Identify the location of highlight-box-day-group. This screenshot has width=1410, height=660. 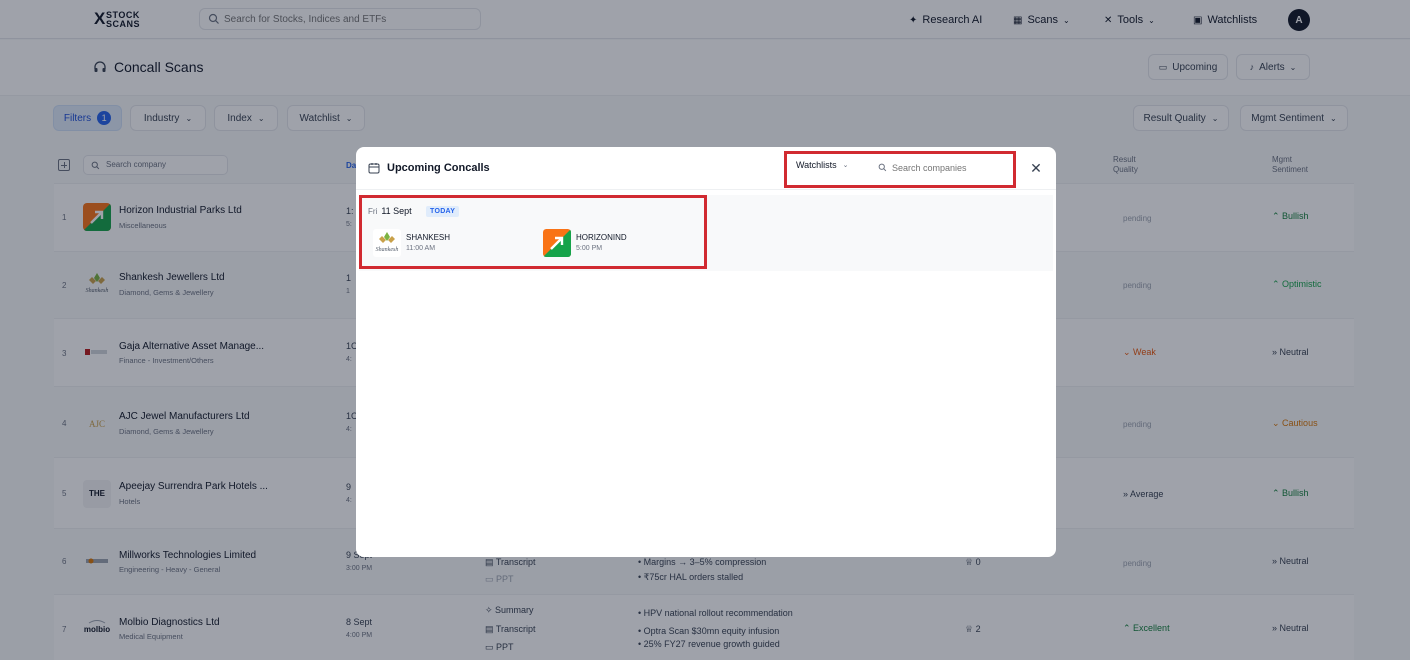
(533, 232).